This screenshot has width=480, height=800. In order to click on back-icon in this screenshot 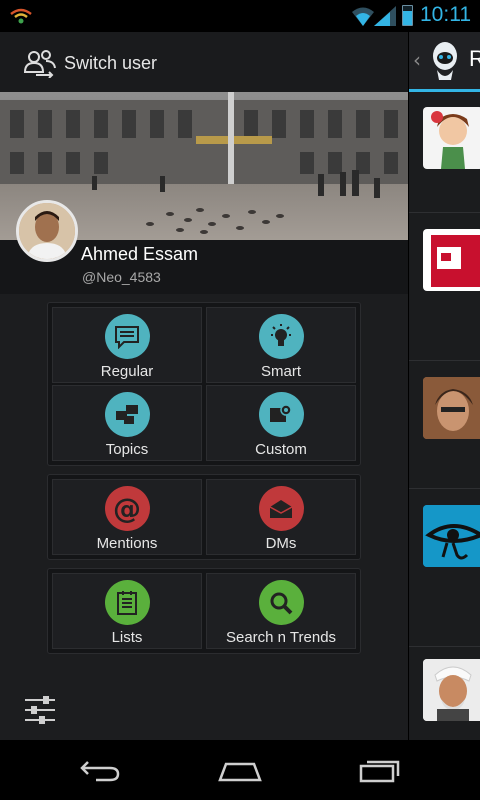, I will do `click(100, 771)`.